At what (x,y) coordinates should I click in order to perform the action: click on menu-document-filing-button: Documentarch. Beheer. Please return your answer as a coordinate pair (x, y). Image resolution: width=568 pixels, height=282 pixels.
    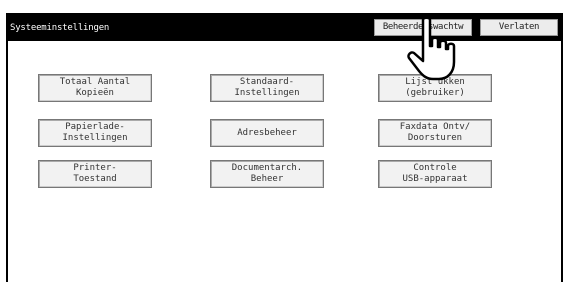
    Looking at the image, I should click on (267, 174).